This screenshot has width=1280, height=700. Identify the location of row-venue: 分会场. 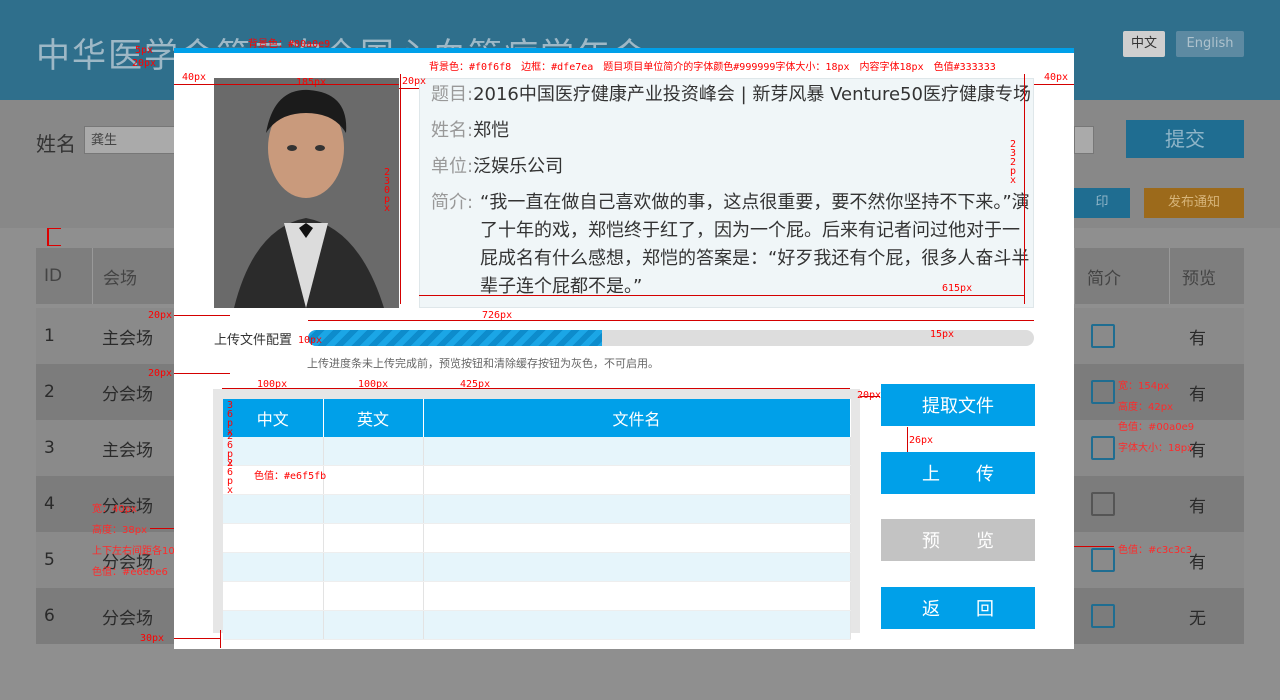
(127, 394).